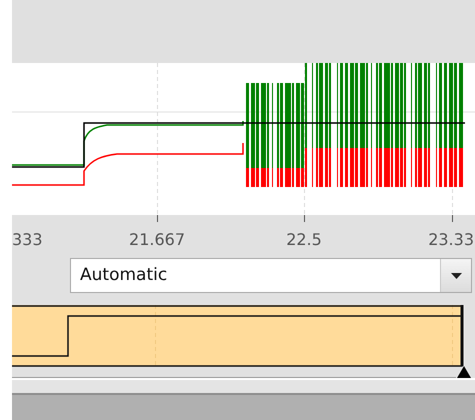 The width and height of the screenshot is (475, 420). I want to click on dropdown-caret-icon, so click(456, 275).